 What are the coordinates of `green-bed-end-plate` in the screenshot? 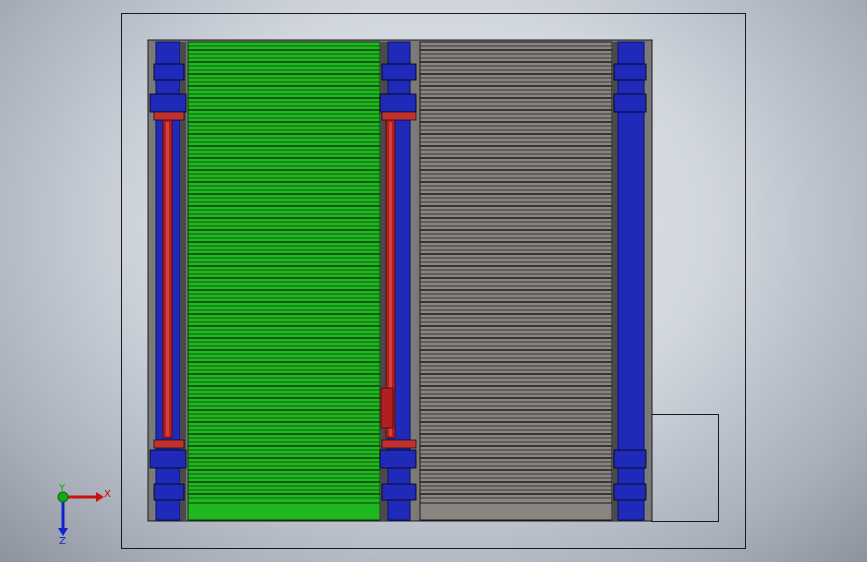 It's located at (284, 511).